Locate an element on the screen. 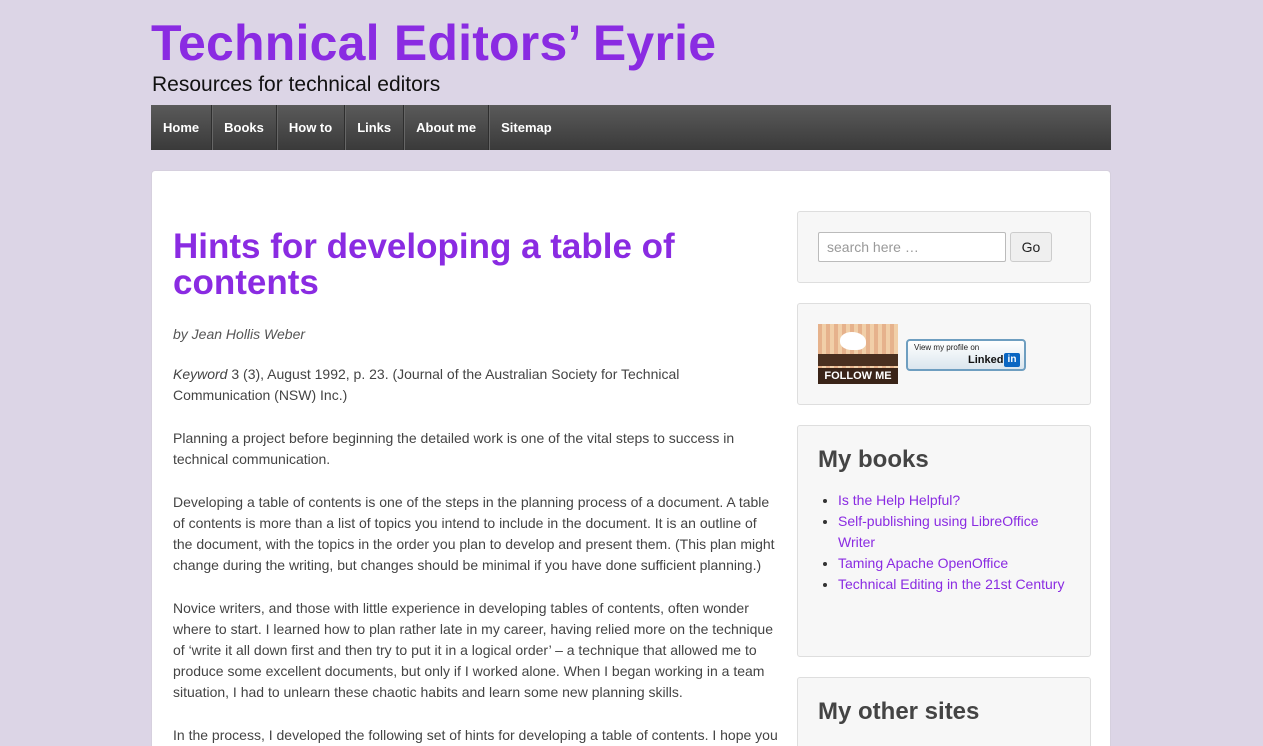 This screenshot has height=746, width=1263. social-widget: FOLLOW ME View my profile on Linked in is located at coordinates (944, 354).